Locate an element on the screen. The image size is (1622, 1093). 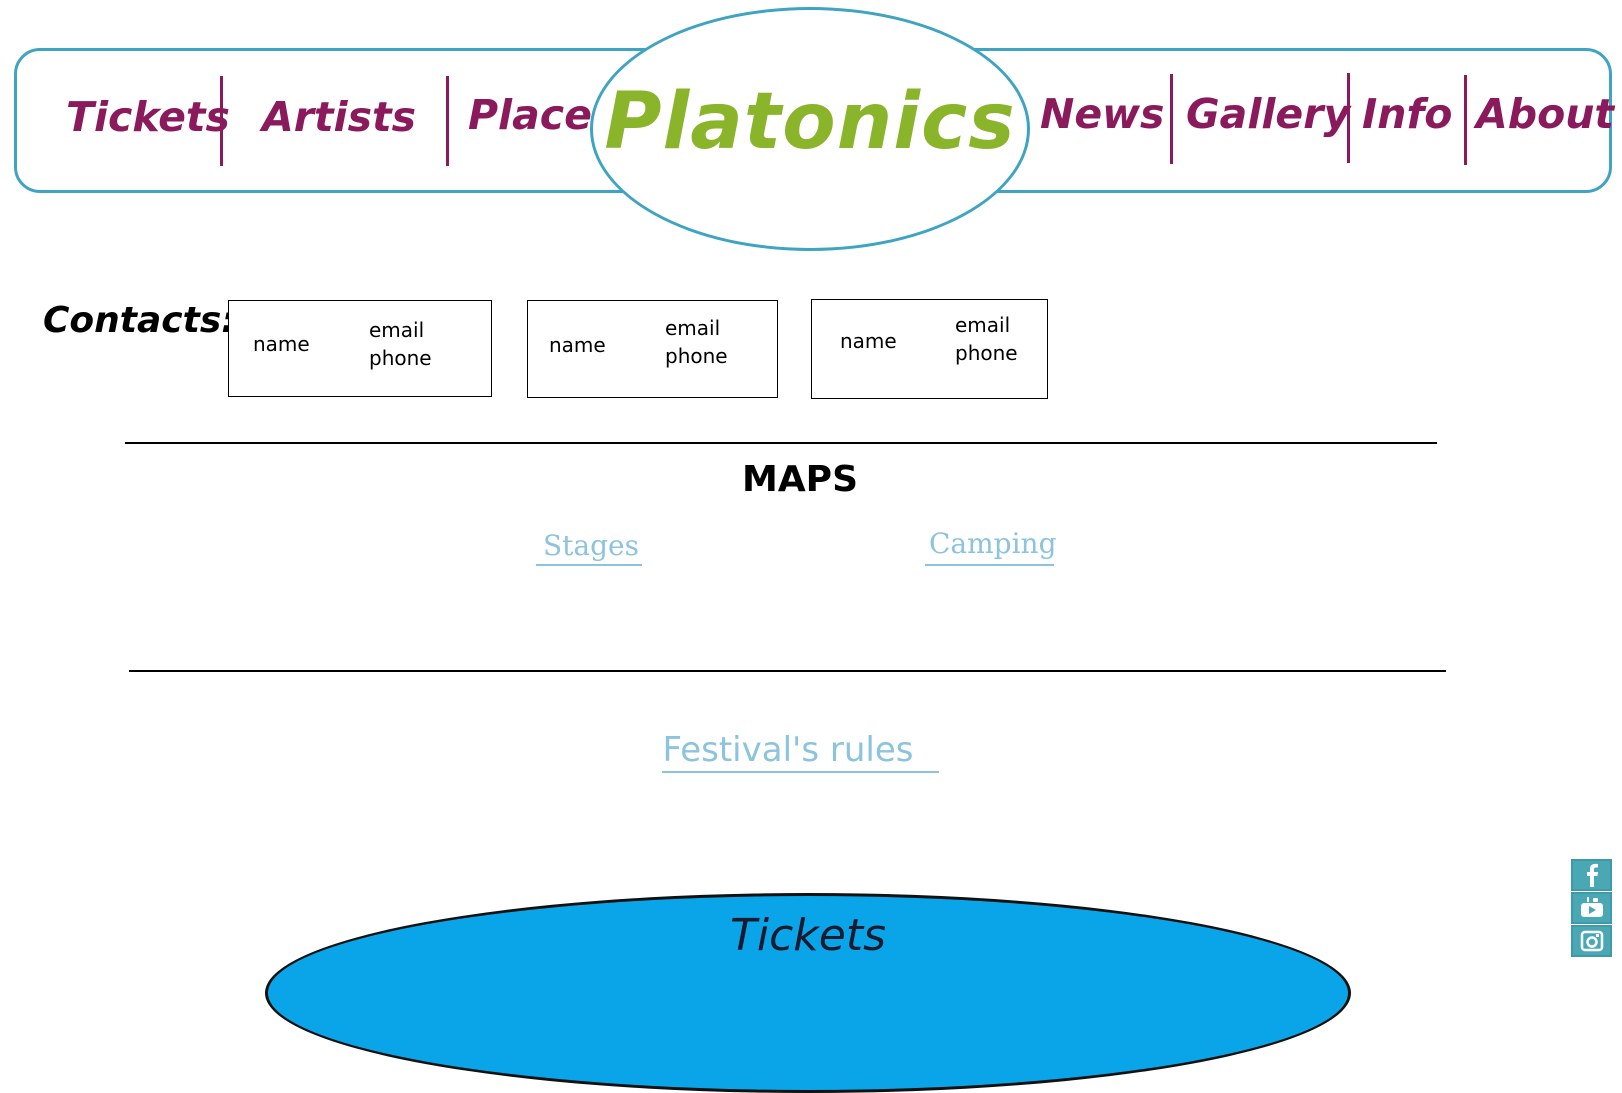
stages-map-link: Stages is located at coordinates (591, 546).